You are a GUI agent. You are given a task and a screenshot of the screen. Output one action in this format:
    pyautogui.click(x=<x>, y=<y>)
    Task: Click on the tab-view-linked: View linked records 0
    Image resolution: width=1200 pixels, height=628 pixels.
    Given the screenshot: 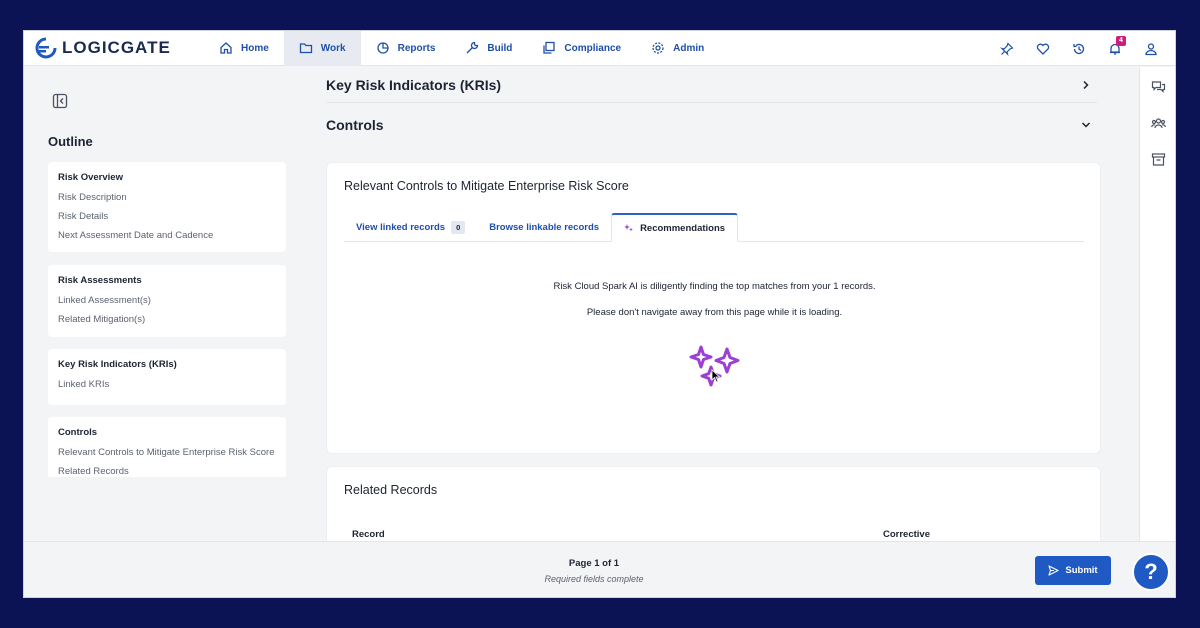 What is the action you would take?
    pyautogui.click(x=410, y=227)
    